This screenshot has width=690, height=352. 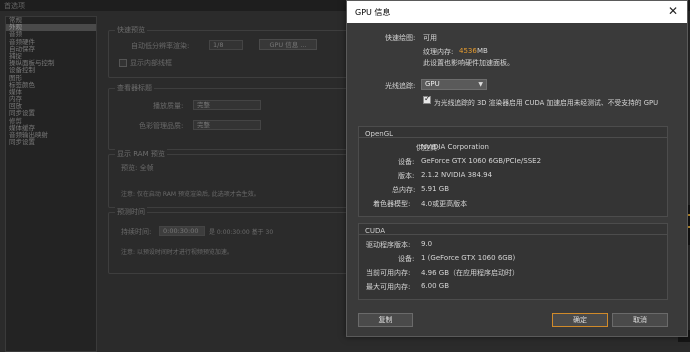 What do you see at coordinates (388, 273) in the screenshot?
I see `available-memory-label: 当前可用内存:` at bounding box center [388, 273].